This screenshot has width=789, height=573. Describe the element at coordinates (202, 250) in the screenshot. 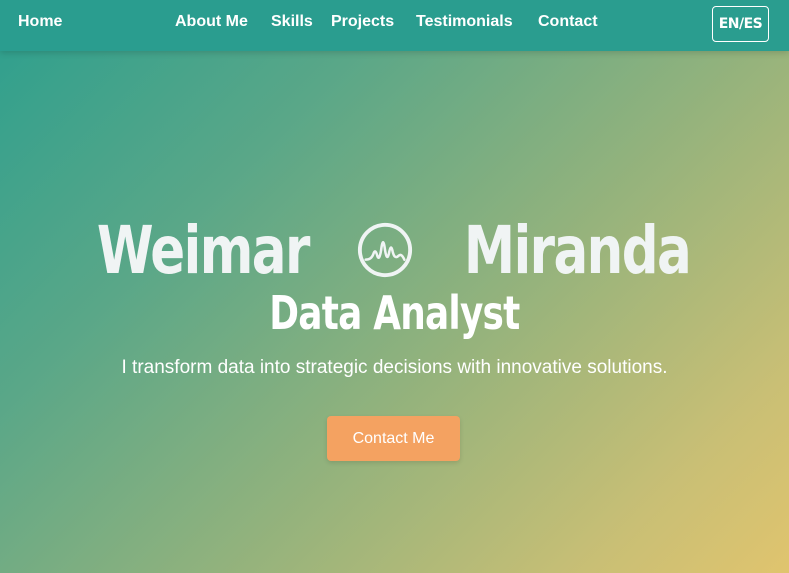

I see `hero-name-first: Weimar` at that location.